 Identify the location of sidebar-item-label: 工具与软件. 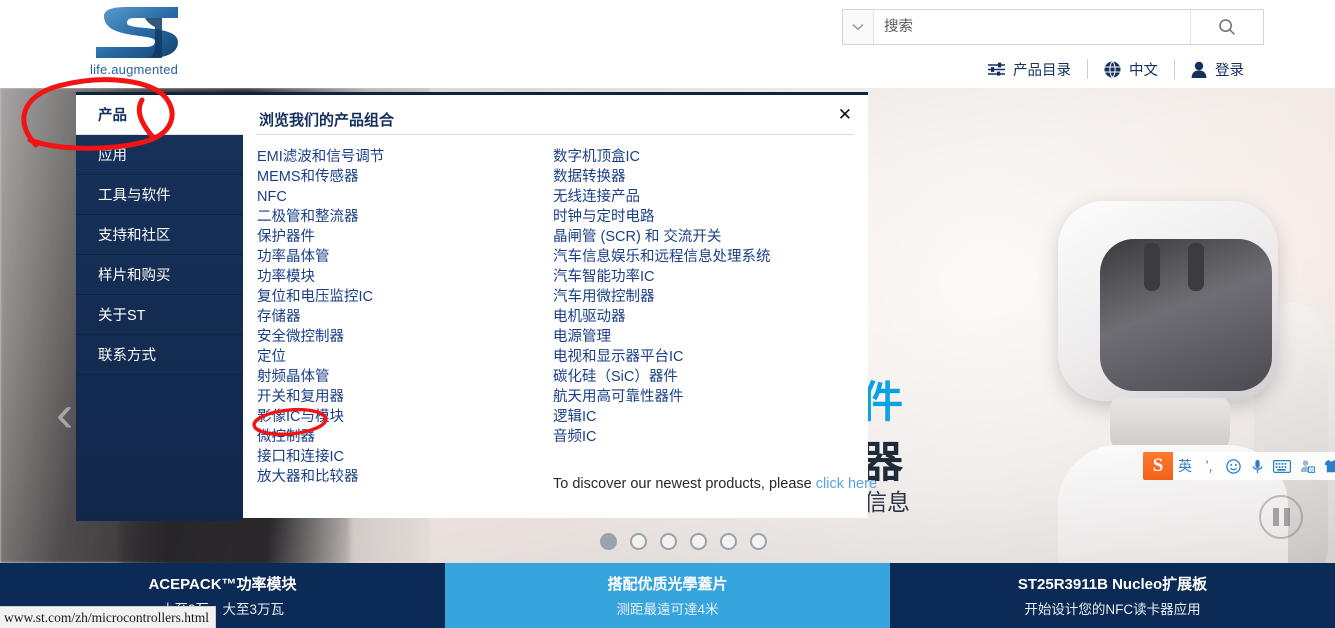
(134, 196).